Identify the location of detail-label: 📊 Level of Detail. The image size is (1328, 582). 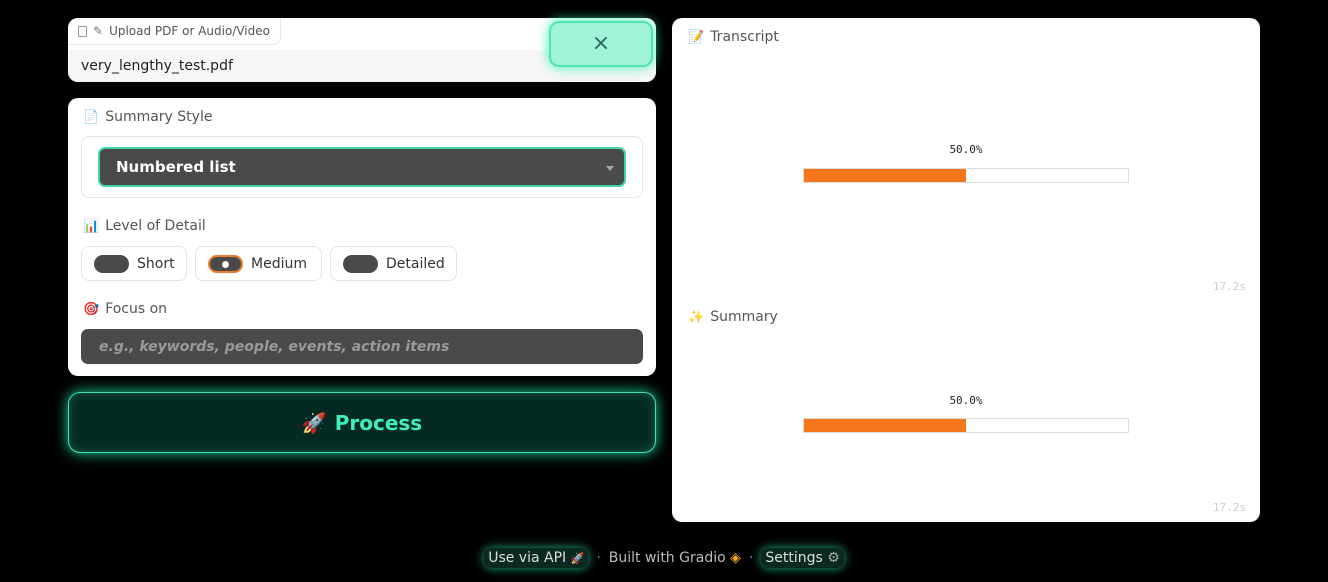
(144, 226).